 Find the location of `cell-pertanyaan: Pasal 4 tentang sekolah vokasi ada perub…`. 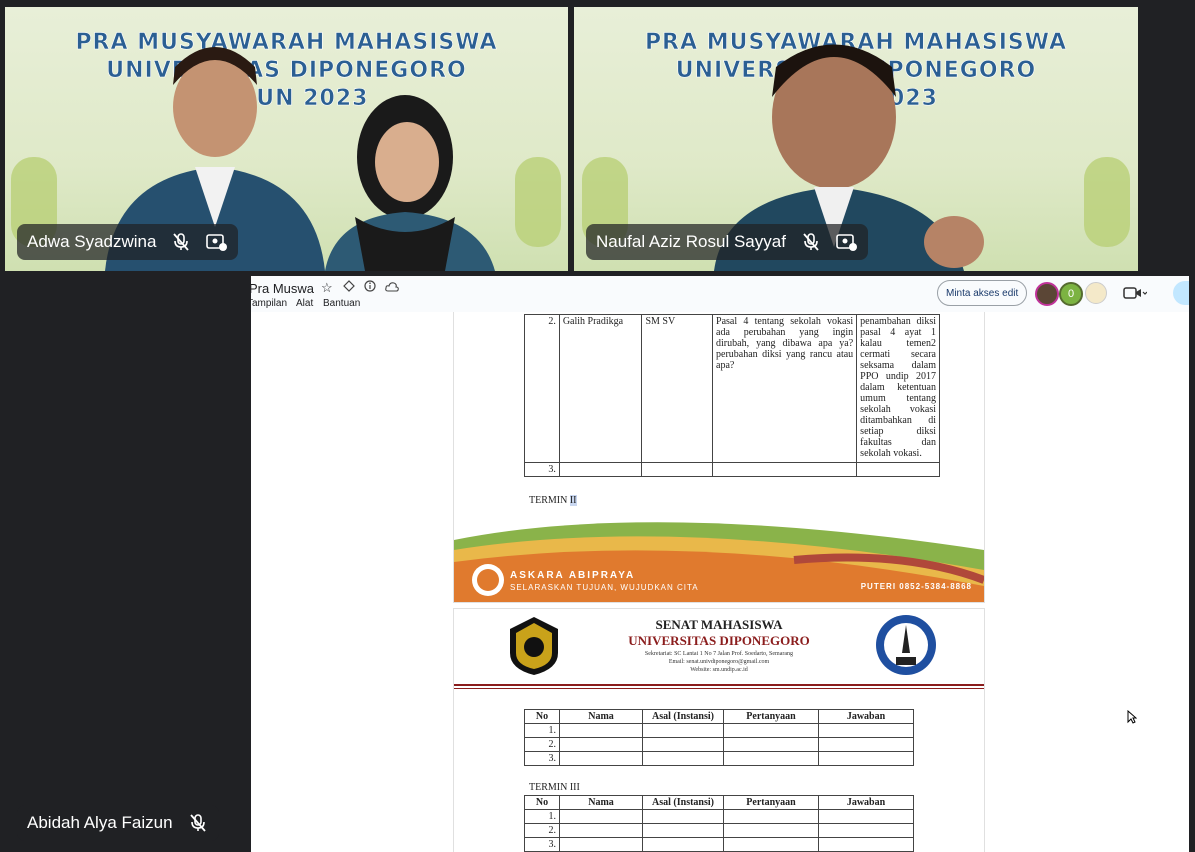

cell-pertanyaan: Pasal 4 tentang sekolah vokasi ada perub… is located at coordinates (785, 388).